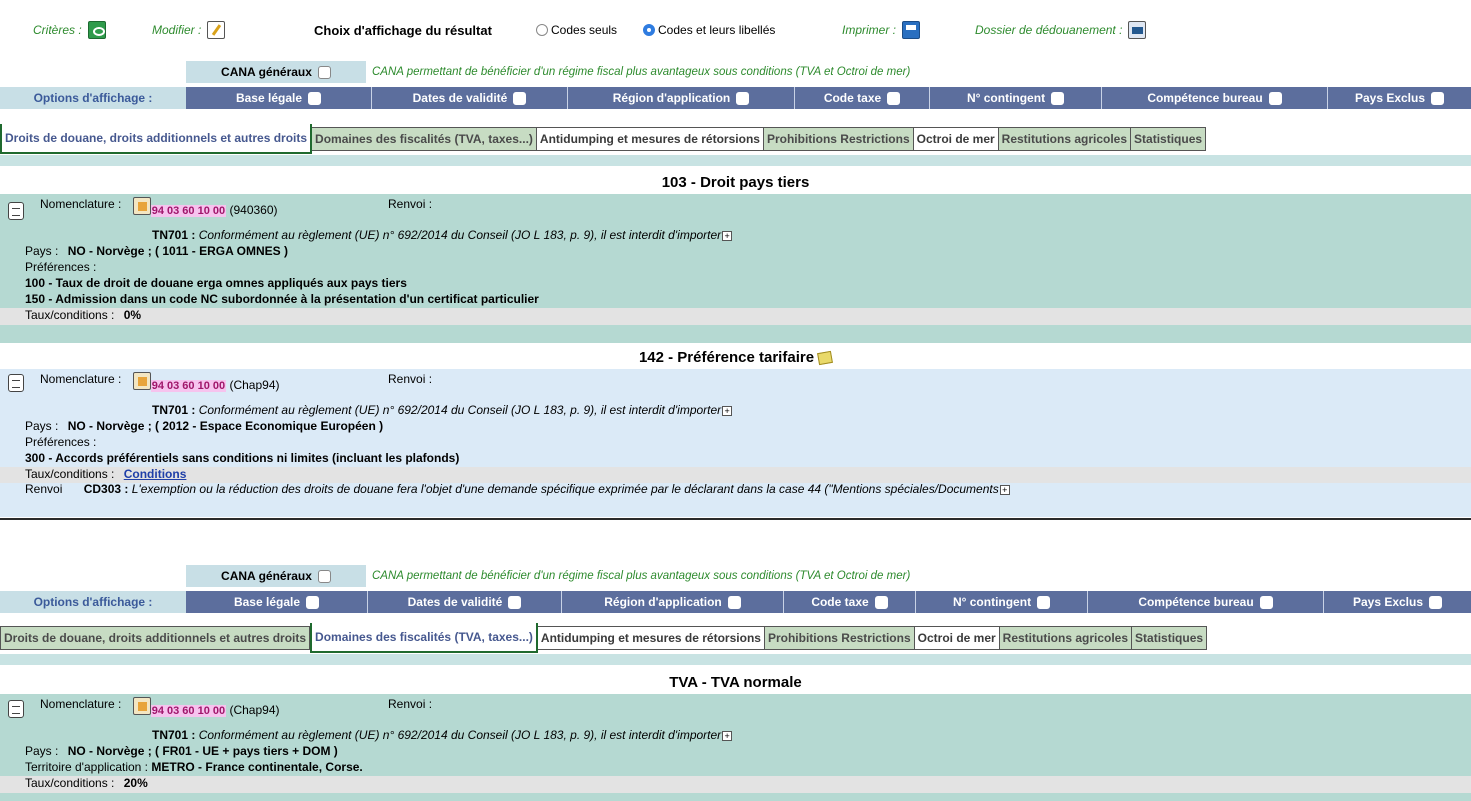 The image size is (1471, 801). Describe the element at coordinates (410, 704) in the screenshot. I see `renvoi-label: Renvoi :` at that location.